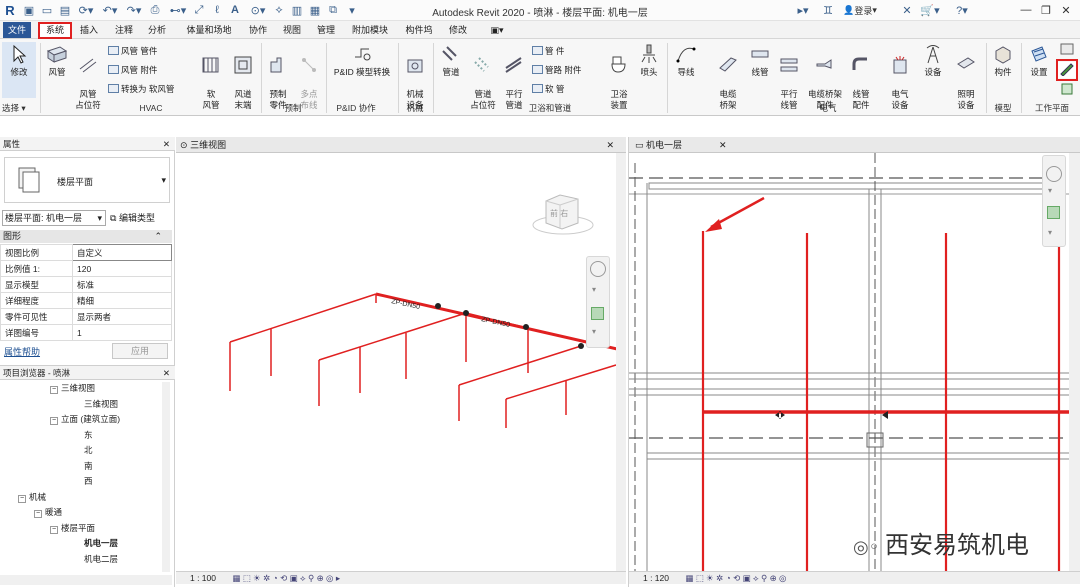 The height and width of the screenshot is (587, 1080). What do you see at coordinates (451, 72) in the screenshot?
I see `pipe-button: 管道` at bounding box center [451, 72].